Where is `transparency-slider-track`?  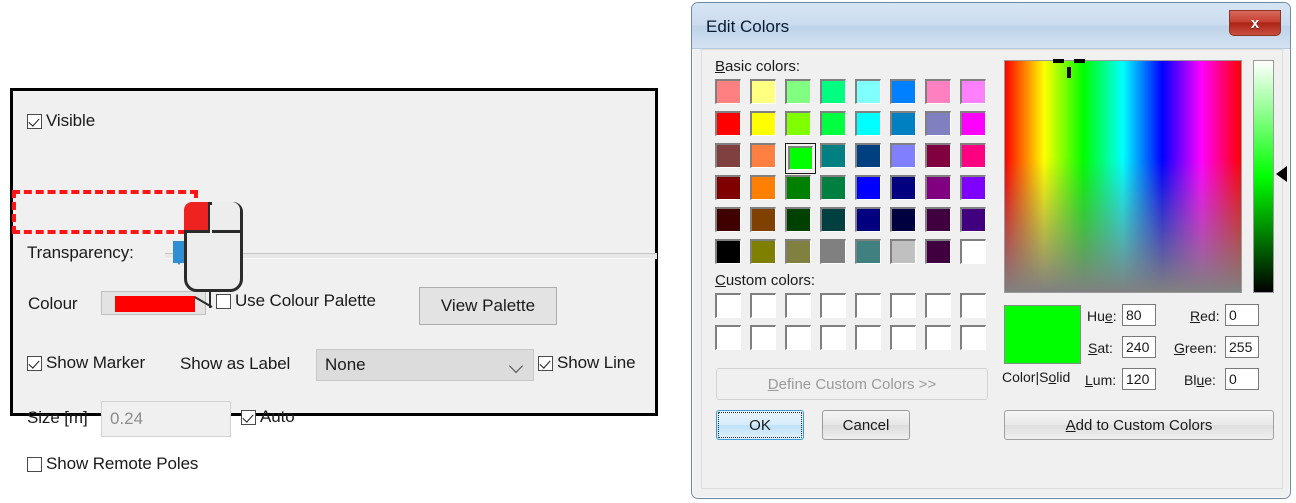
transparency-slider-track is located at coordinates (411, 256).